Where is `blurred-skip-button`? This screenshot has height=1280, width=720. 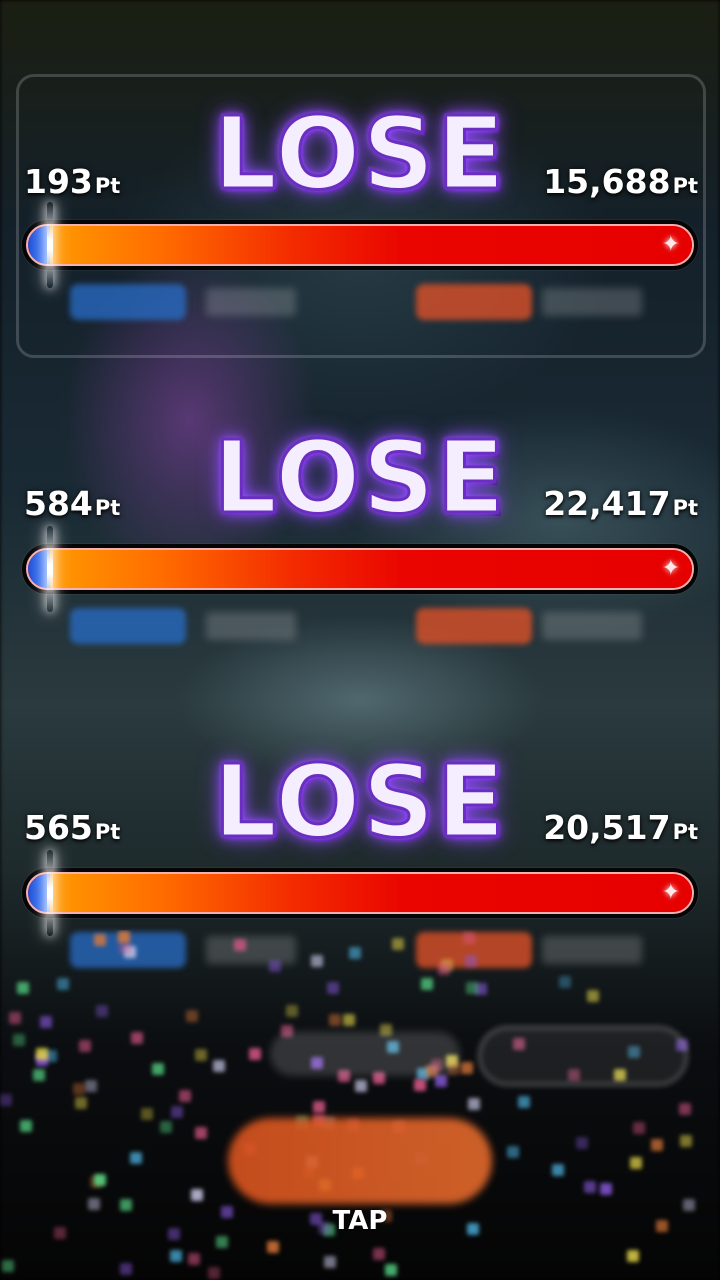 blurred-skip-button is located at coordinates (583, 1056).